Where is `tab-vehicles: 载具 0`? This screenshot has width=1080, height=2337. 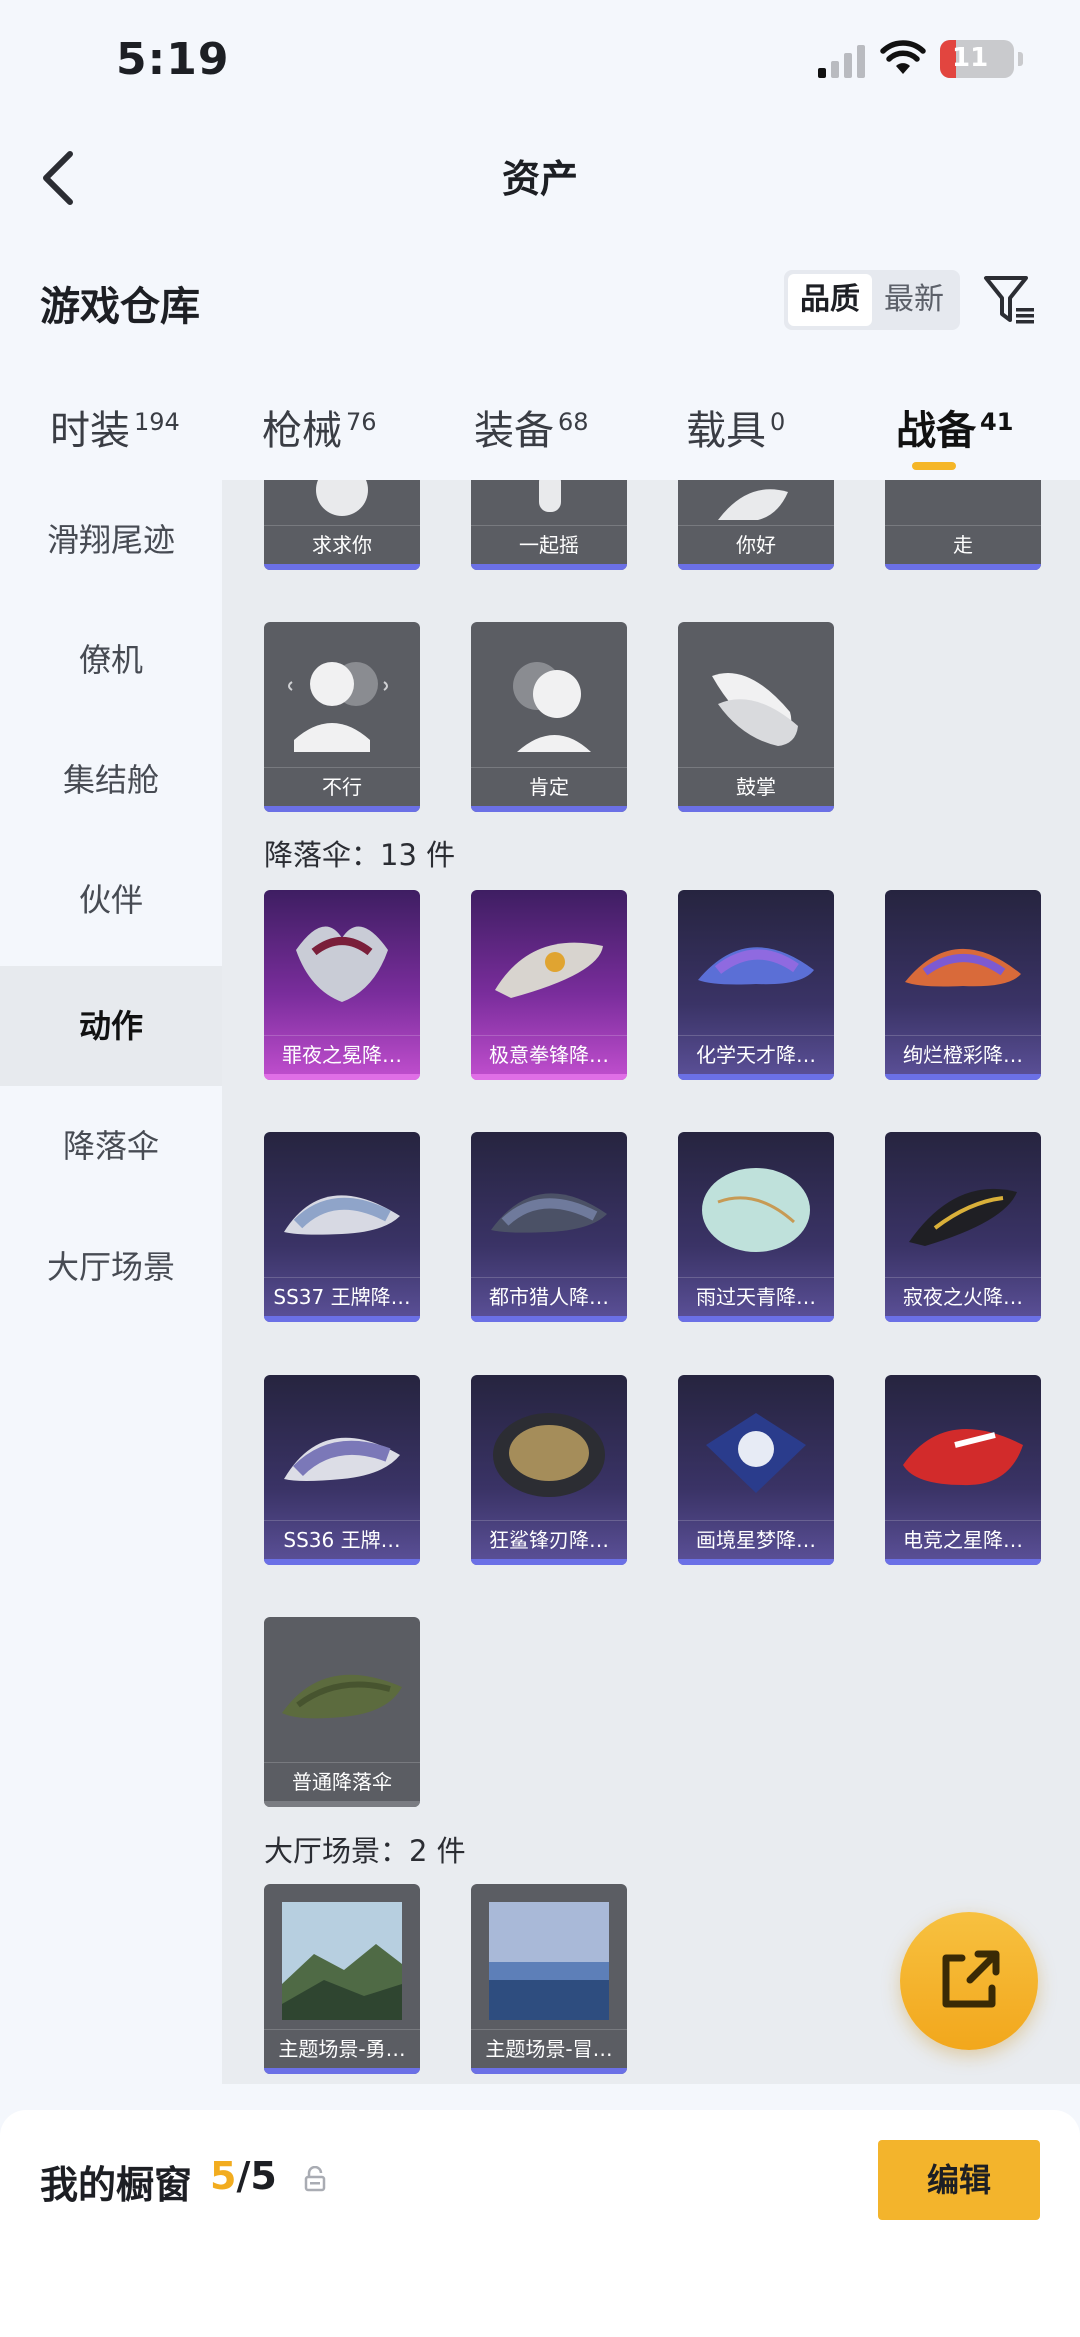 tab-vehicles: 载具 0 is located at coordinates (735, 427).